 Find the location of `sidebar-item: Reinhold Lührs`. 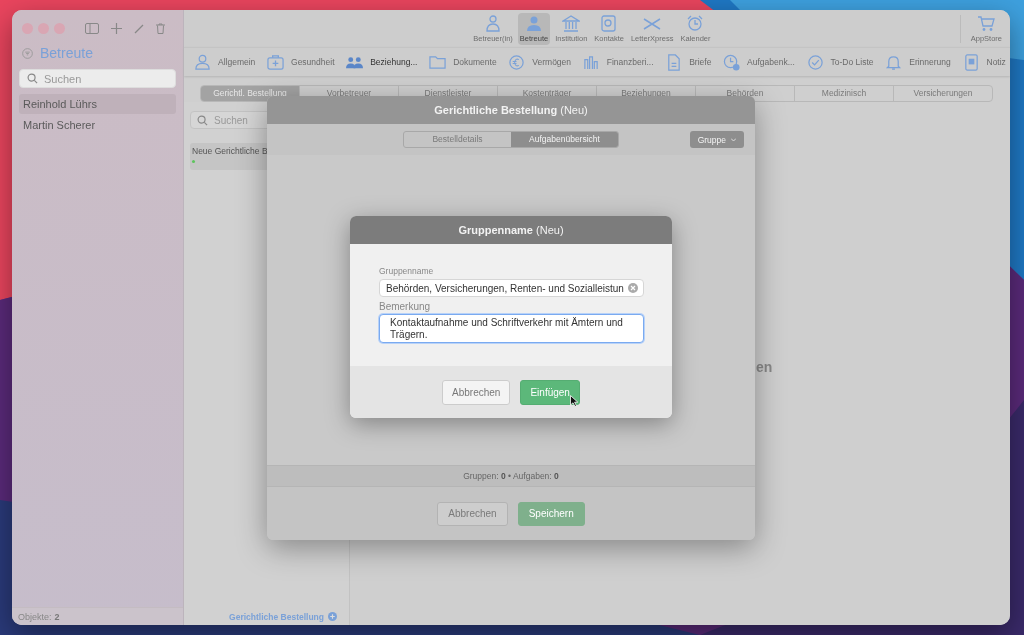

sidebar-item: Reinhold Lührs is located at coordinates (97, 104).